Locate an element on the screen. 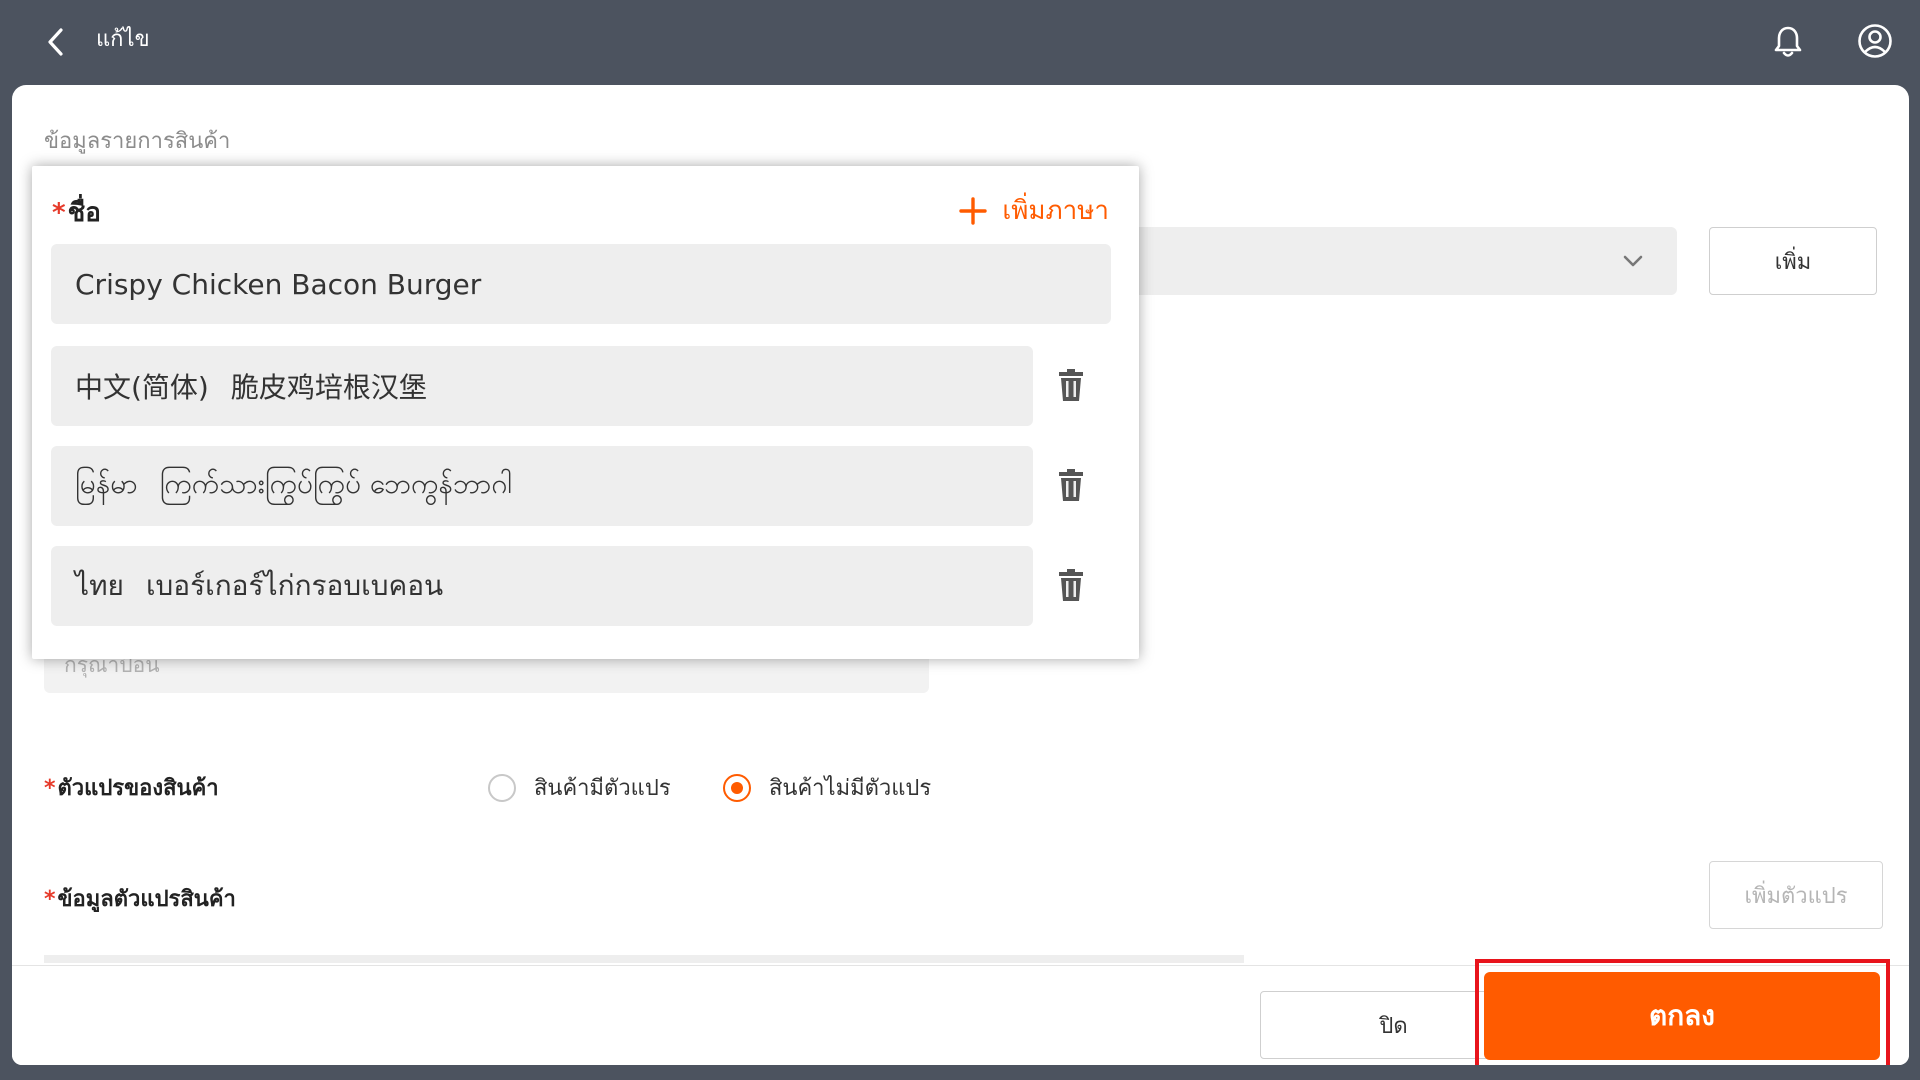 This screenshot has width=1920, height=1080. chevron-left-icon is located at coordinates (55, 42).